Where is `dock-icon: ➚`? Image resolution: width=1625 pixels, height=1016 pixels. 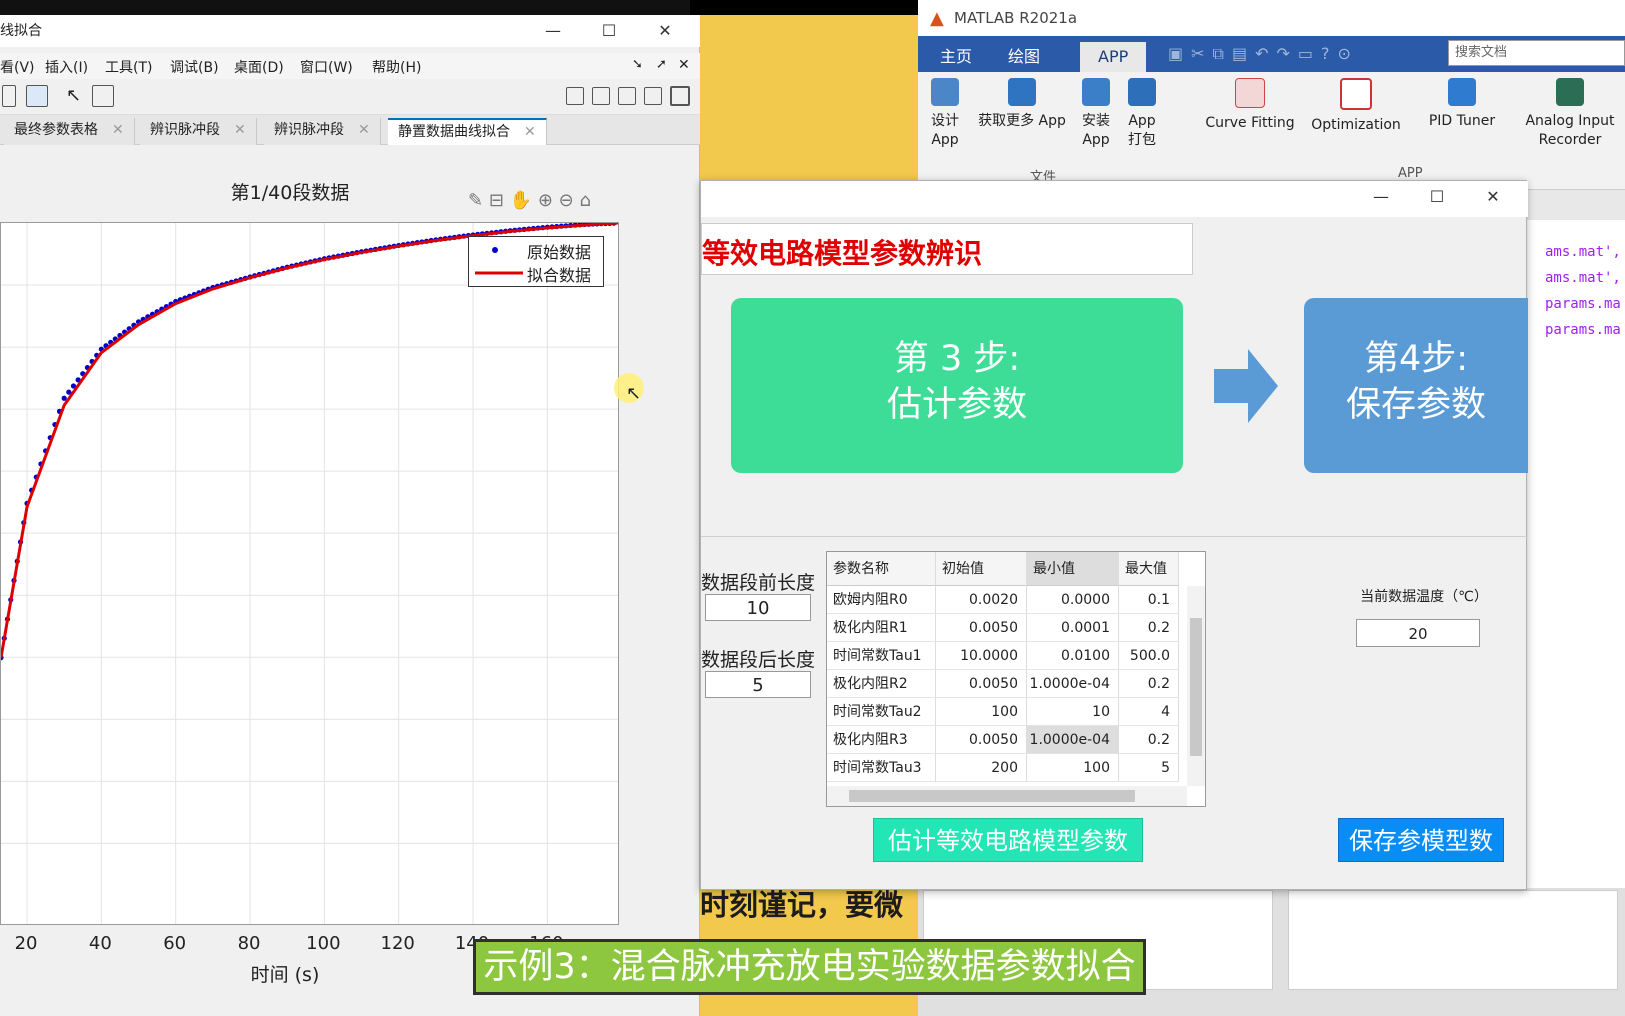 dock-icon: ➚ is located at coordinates (661, 64).